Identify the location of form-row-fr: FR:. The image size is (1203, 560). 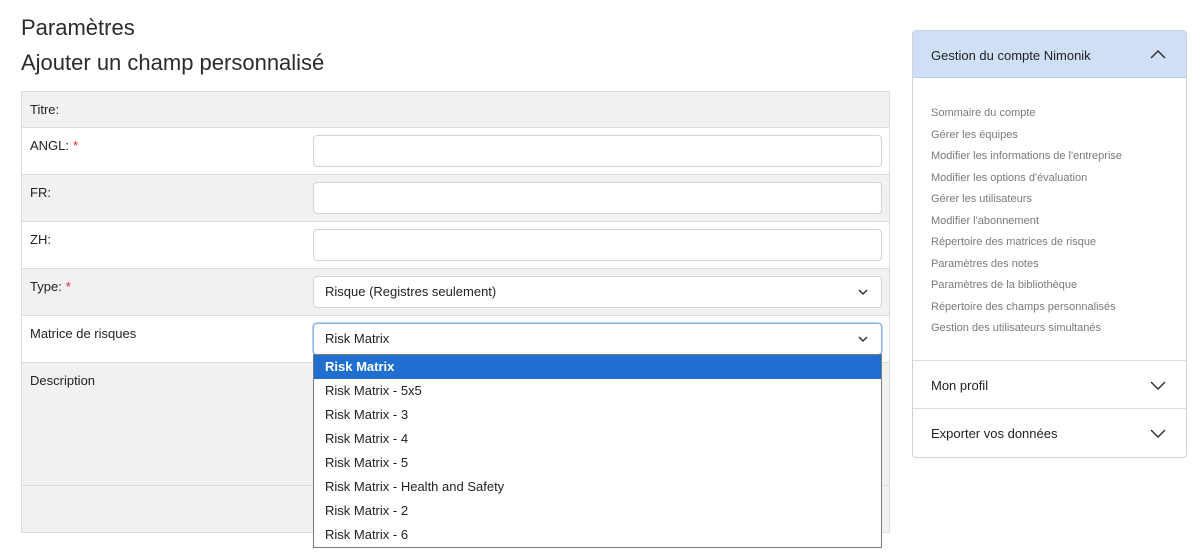
(455, 198).